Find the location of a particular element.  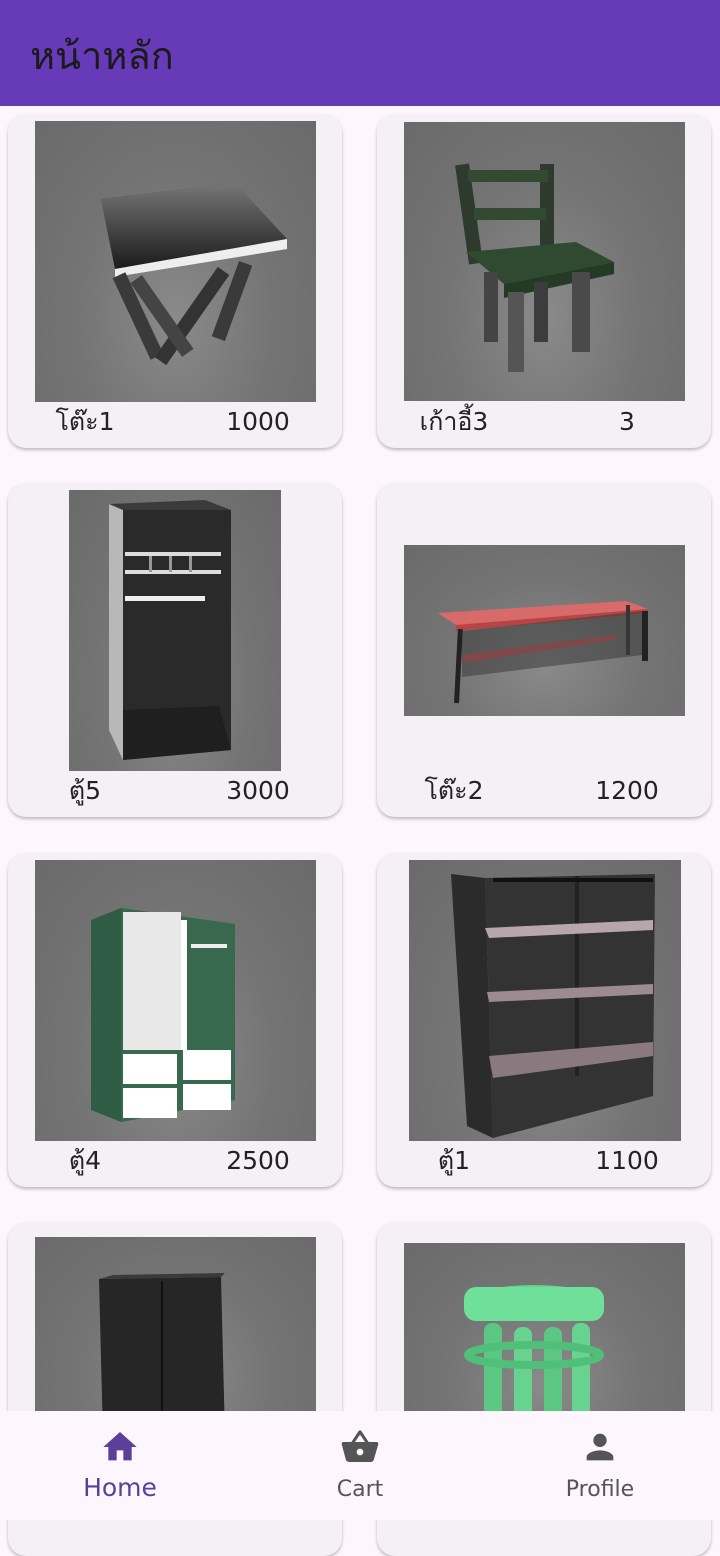

red-shelf-table-image is located at coordinates (544, 630).